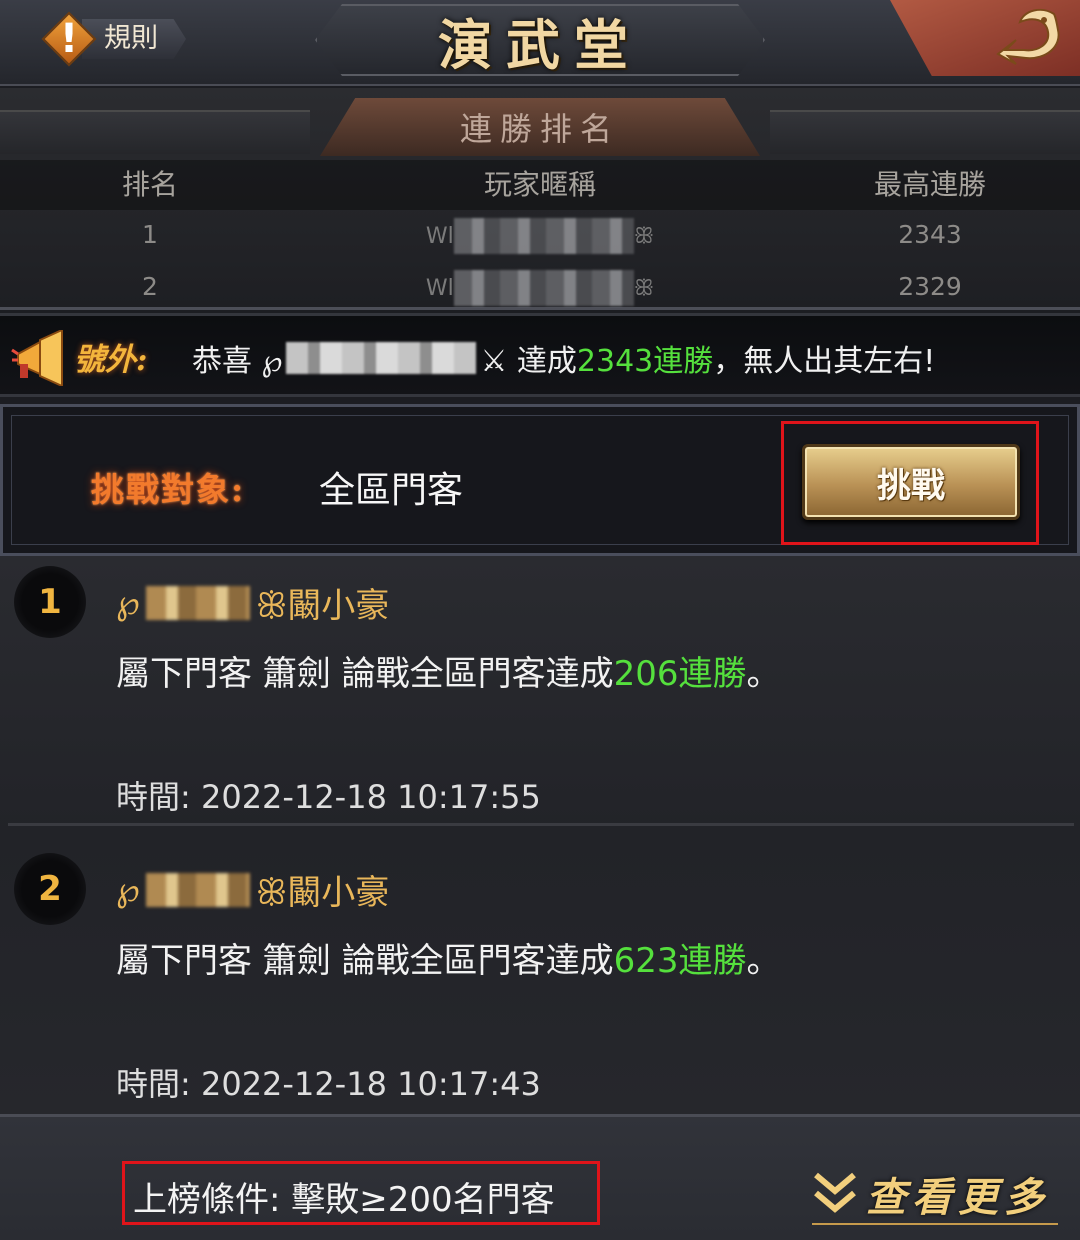 This screenshot has width=1080, height=1240. I want to click on view-more-label: 查看更多, so click(958, 1197).